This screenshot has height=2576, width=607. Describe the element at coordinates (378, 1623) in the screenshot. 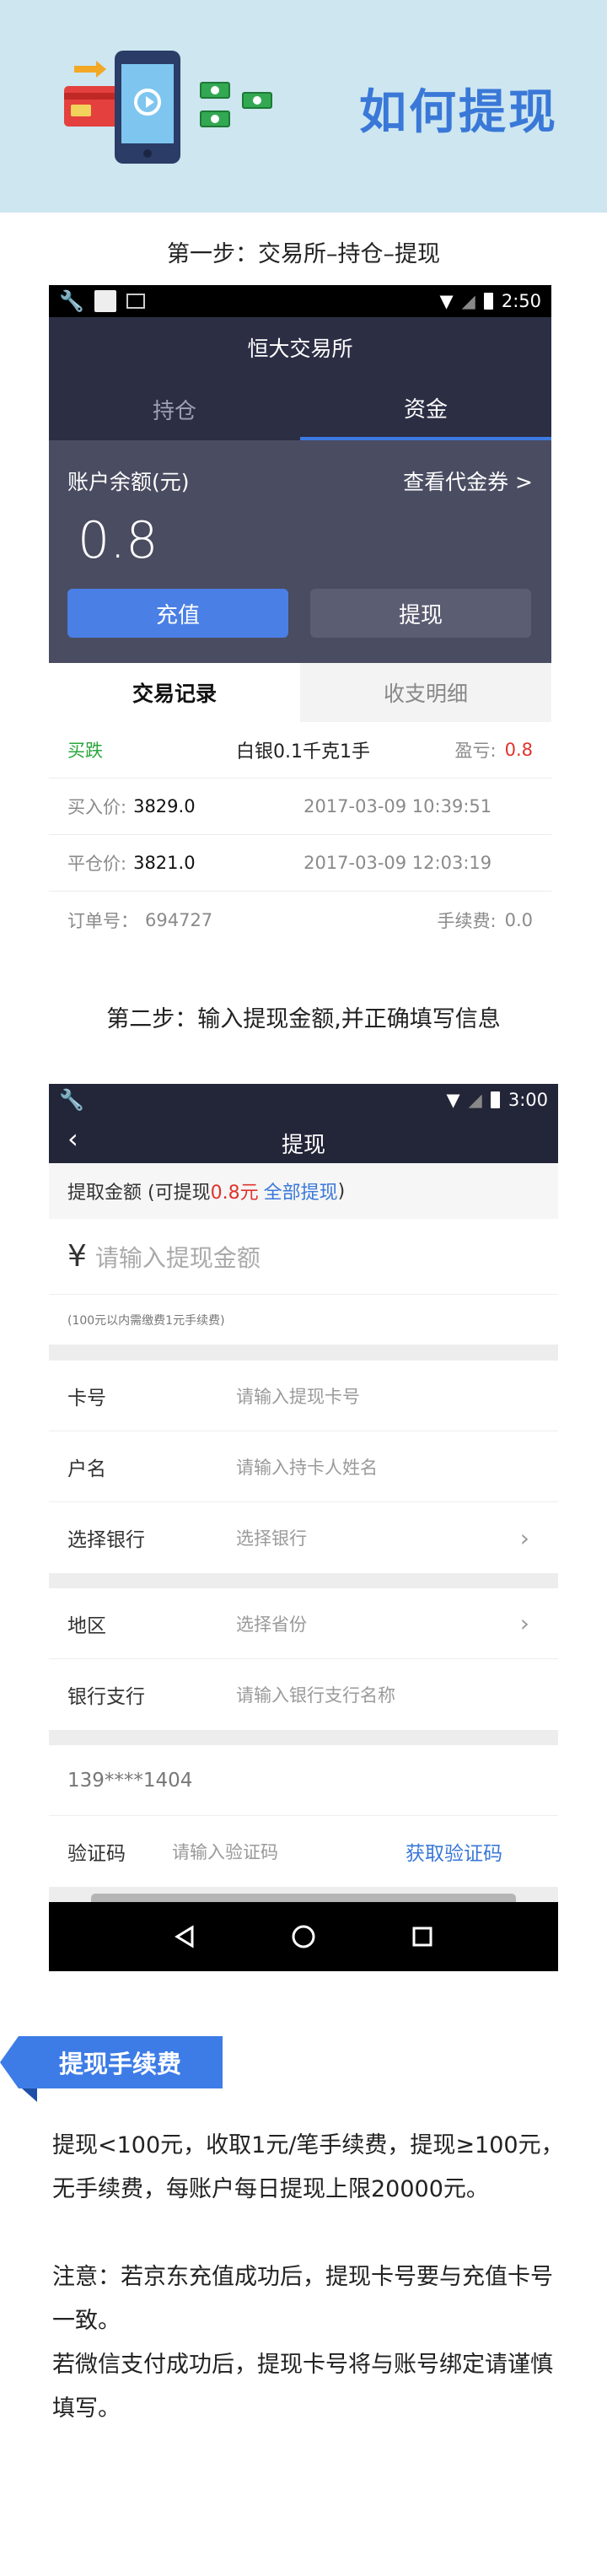

I see `province-select: 选择省份` at that location.